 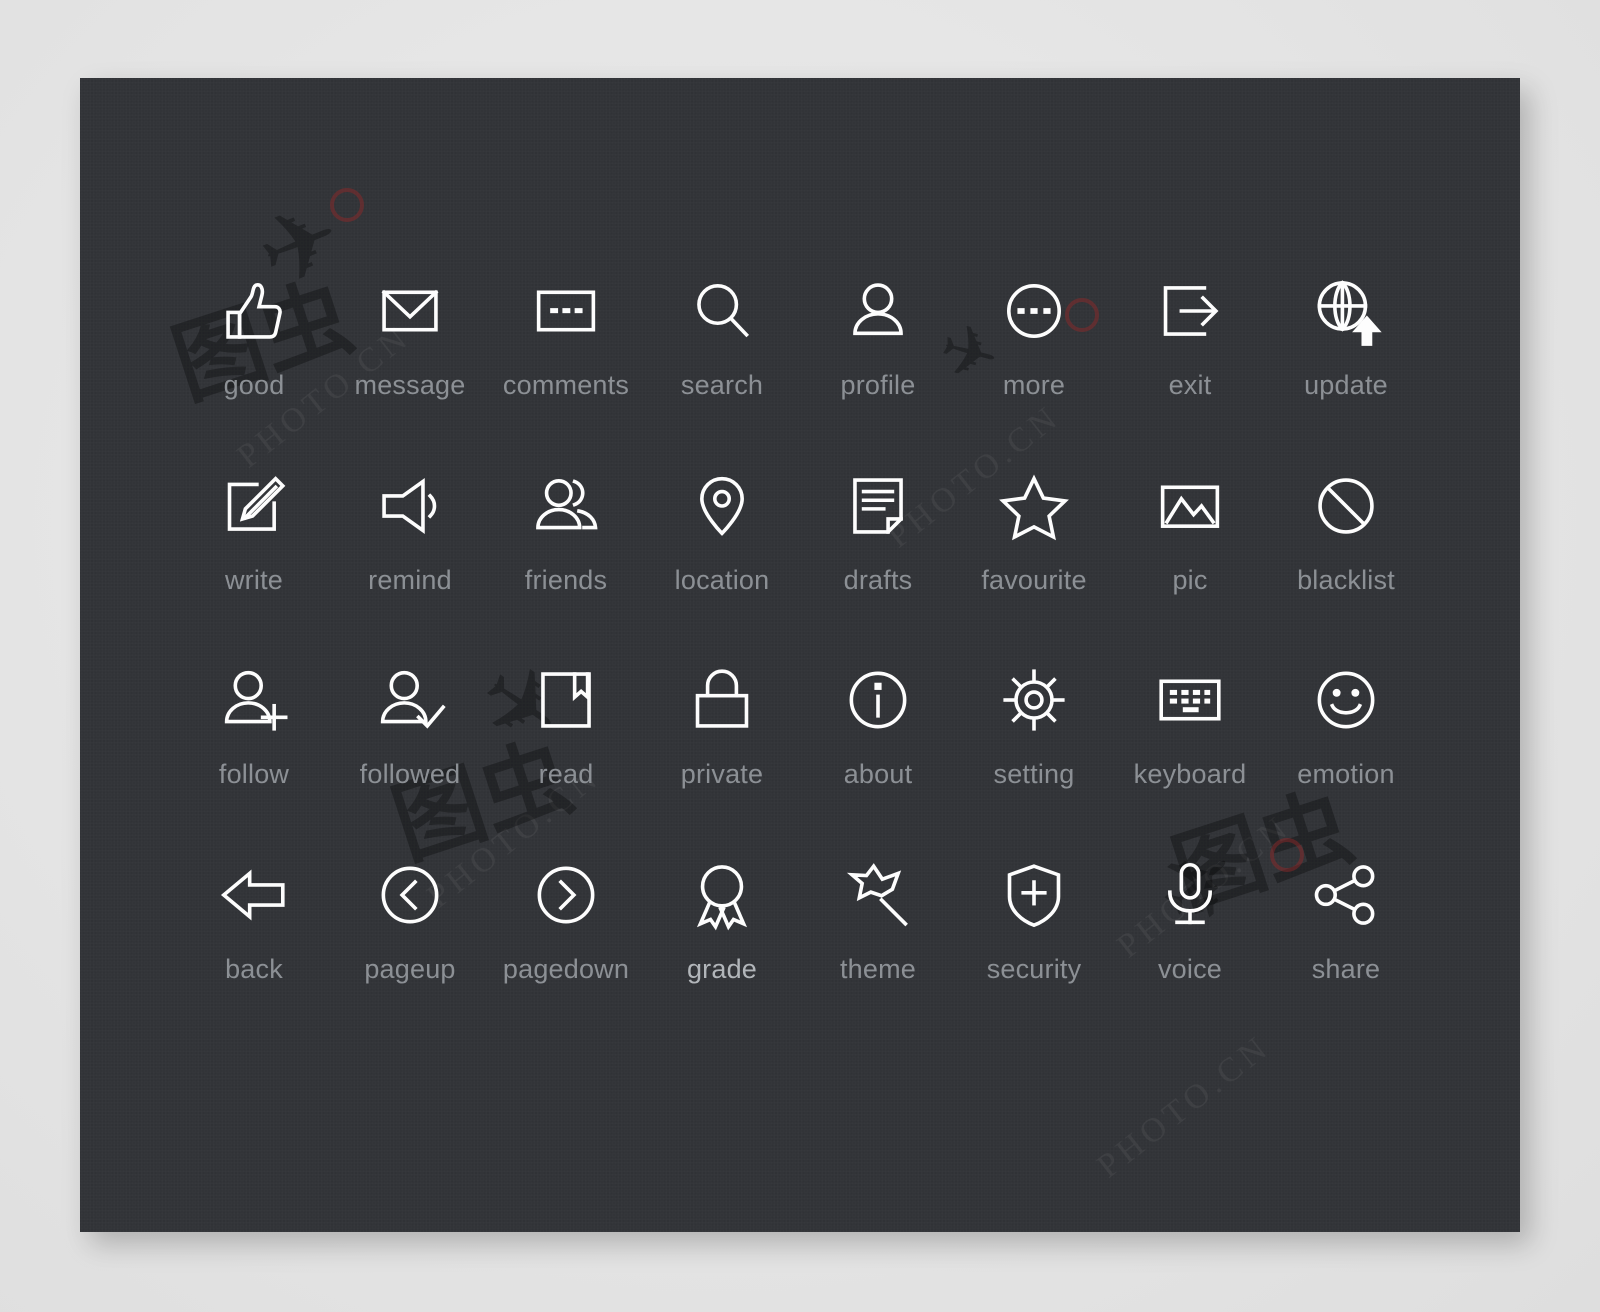 I want to click on icon-cell-setting: setting, so click(x=1034, y=760).